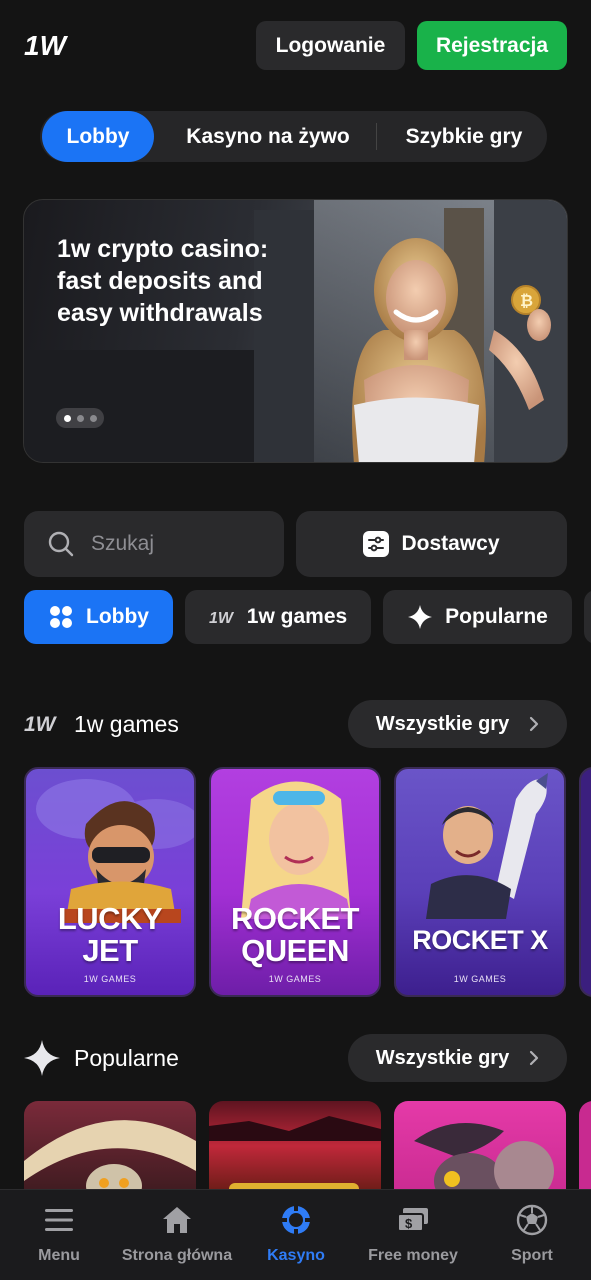  I want to click on tab-home: Strona główna, so click(177, 1235).